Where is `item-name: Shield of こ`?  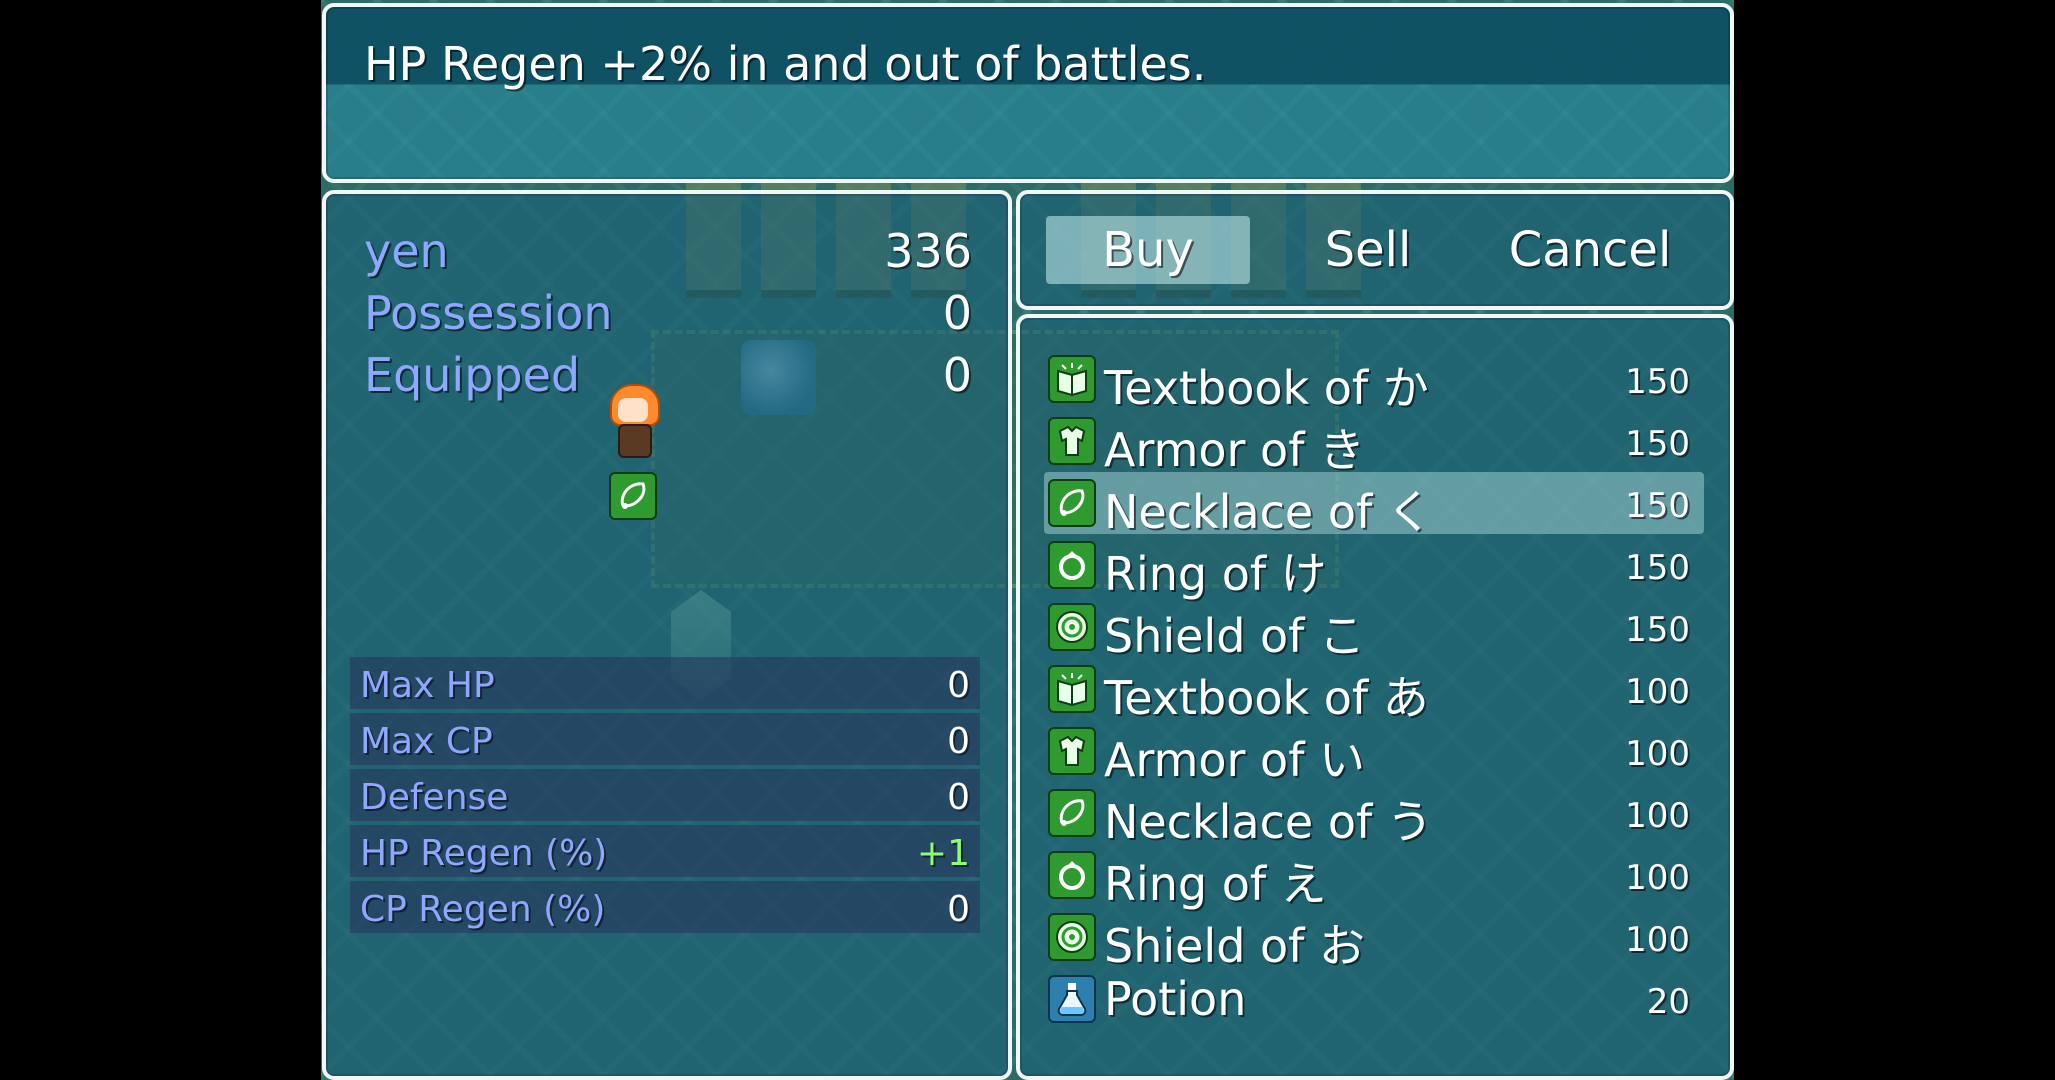 item-name: Shield of こ is located at coordinates (1234, 636).